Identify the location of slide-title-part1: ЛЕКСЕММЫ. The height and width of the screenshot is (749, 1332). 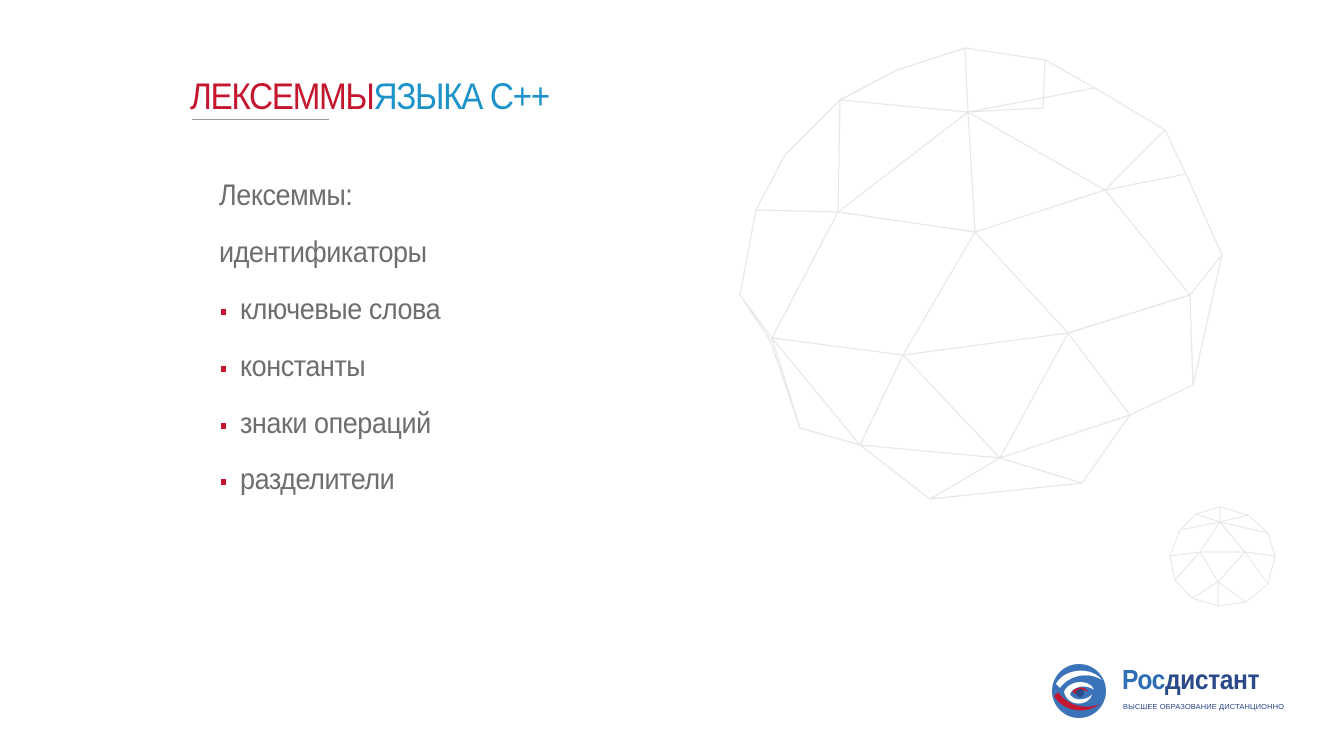
(282, 96).